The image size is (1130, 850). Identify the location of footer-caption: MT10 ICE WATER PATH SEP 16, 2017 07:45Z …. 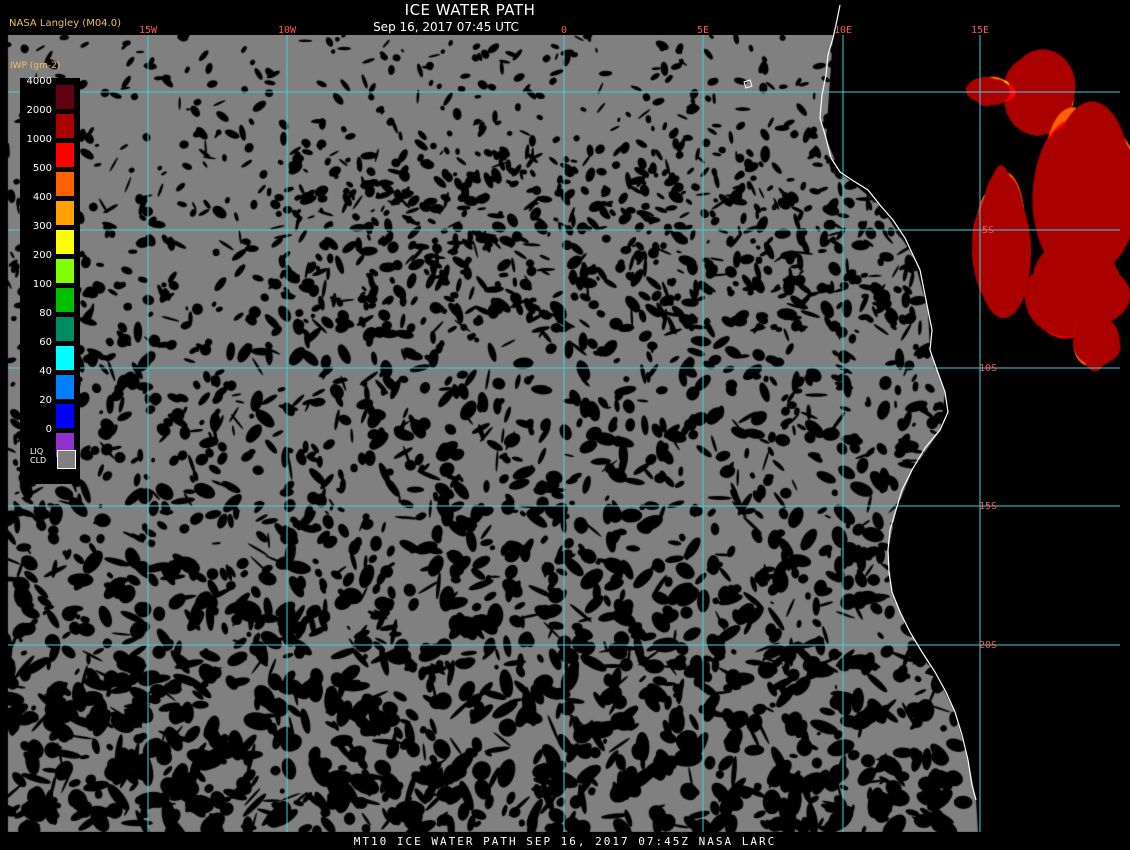
(565, 841).